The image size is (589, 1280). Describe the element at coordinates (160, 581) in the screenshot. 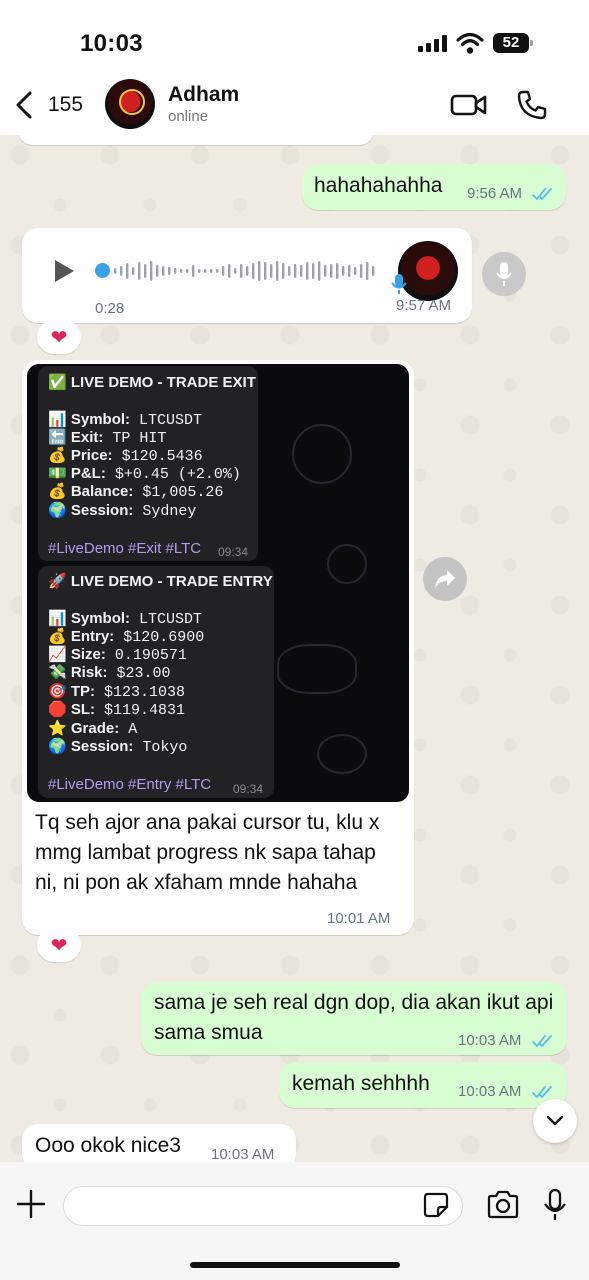

I see `card-title: 🚀 LIVE DEMO - TRADE ENTRY` at that location.